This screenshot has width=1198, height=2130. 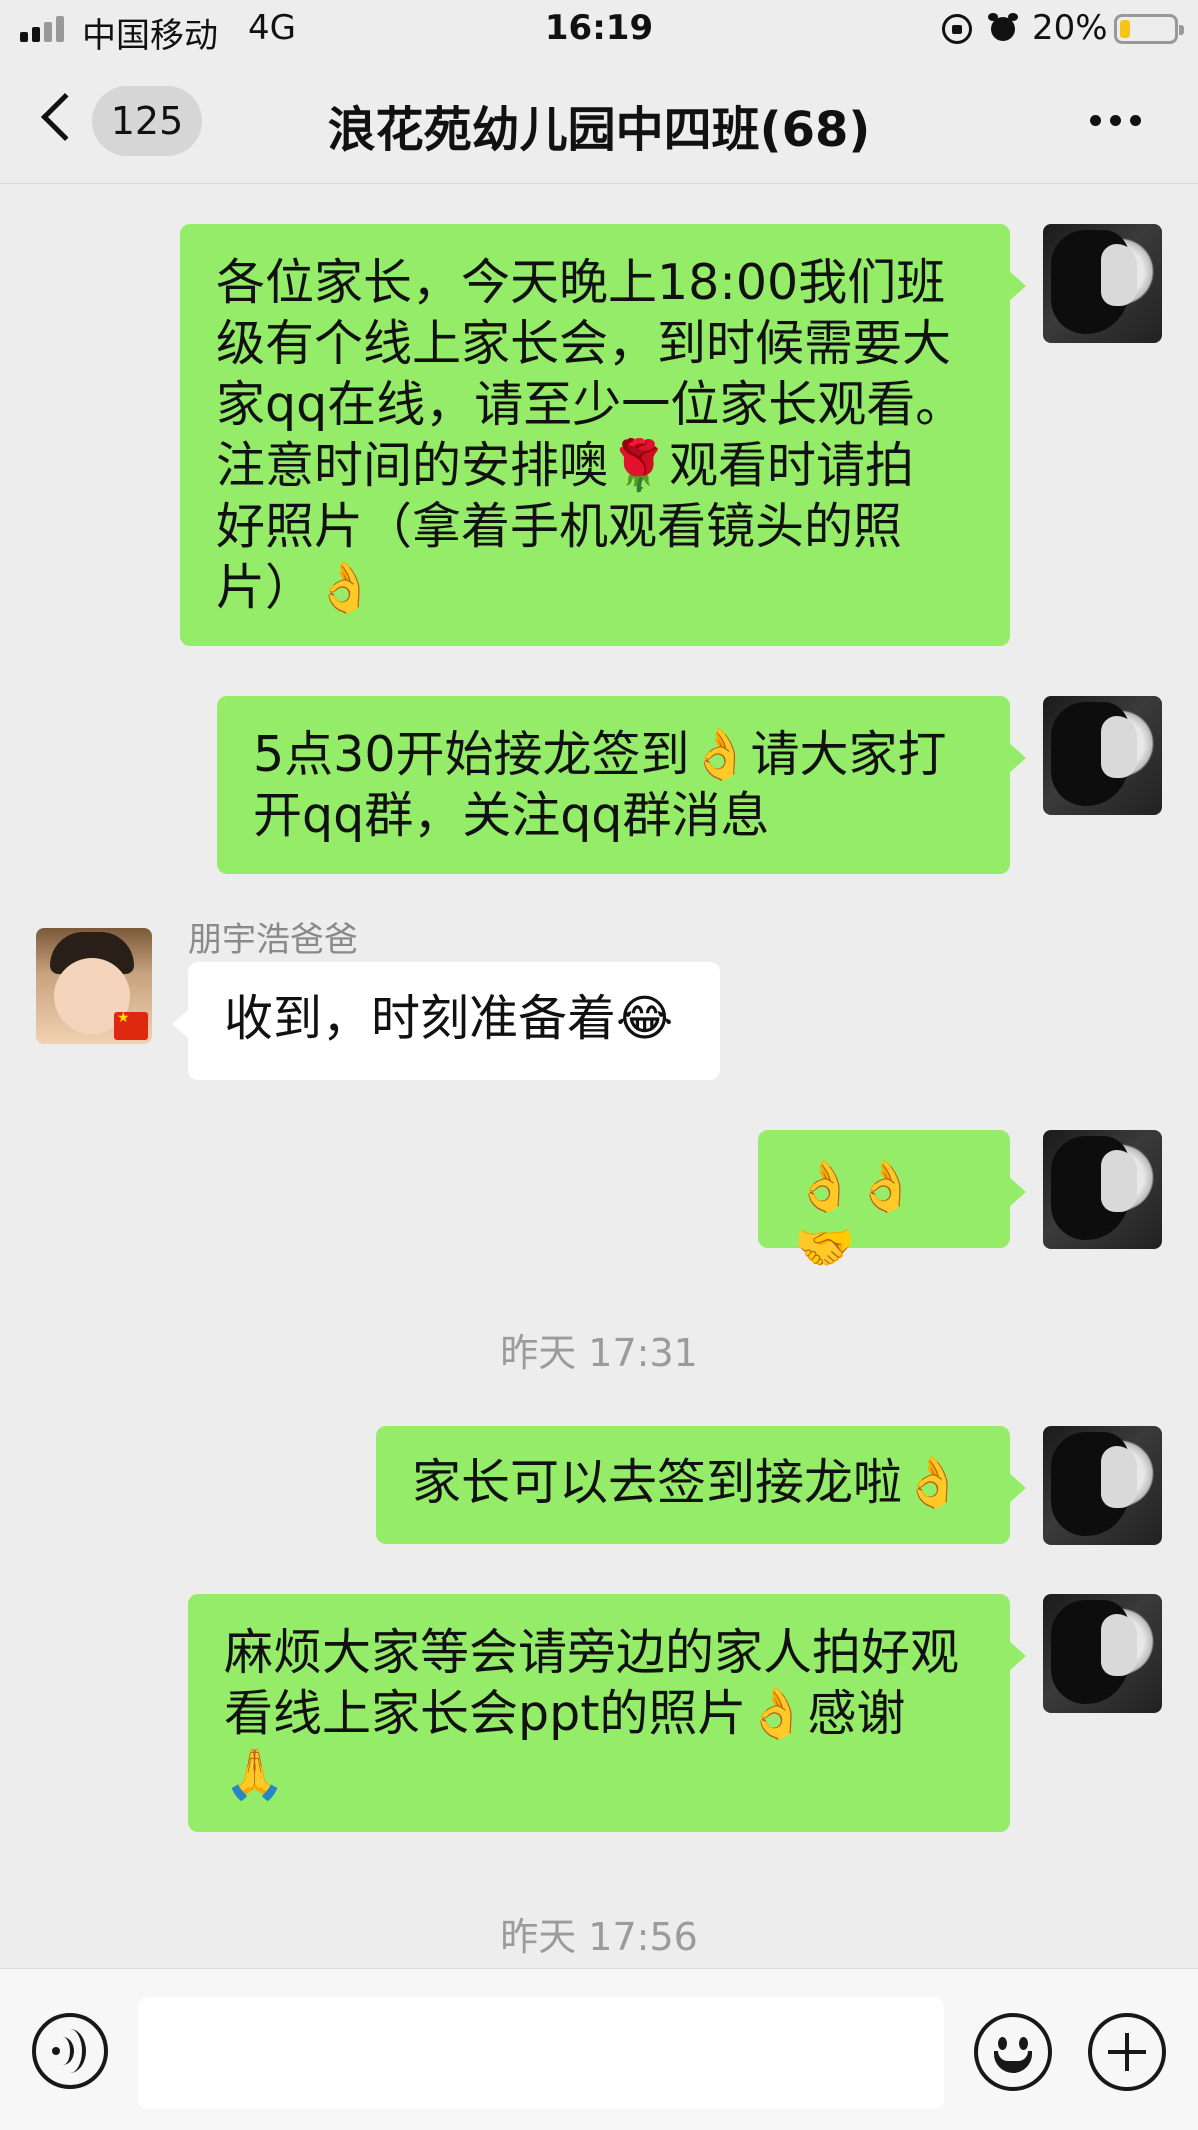 What do you see at coordinates (599, 1353) in the screenshot?
I see `timestamp: 昨天 17:31` at bounding box center [599, 1353].